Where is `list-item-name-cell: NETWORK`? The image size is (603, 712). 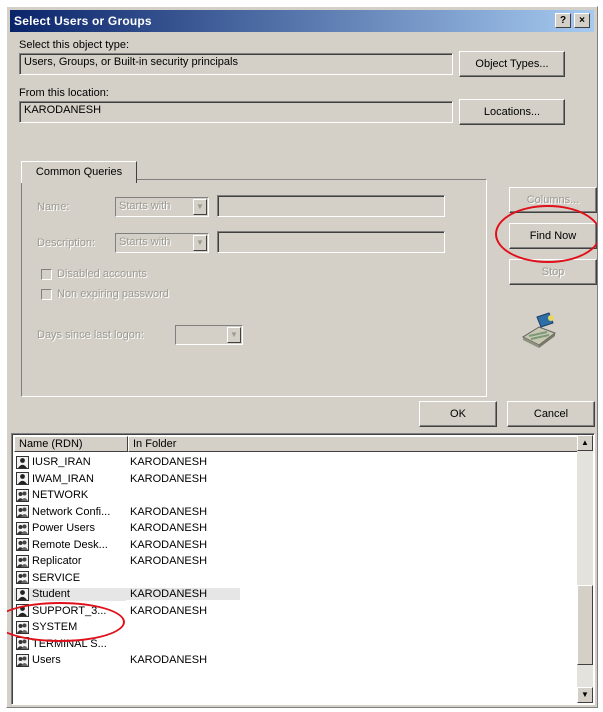
list-item-name-cell: NETWORK is located at coordinates (70, 495).